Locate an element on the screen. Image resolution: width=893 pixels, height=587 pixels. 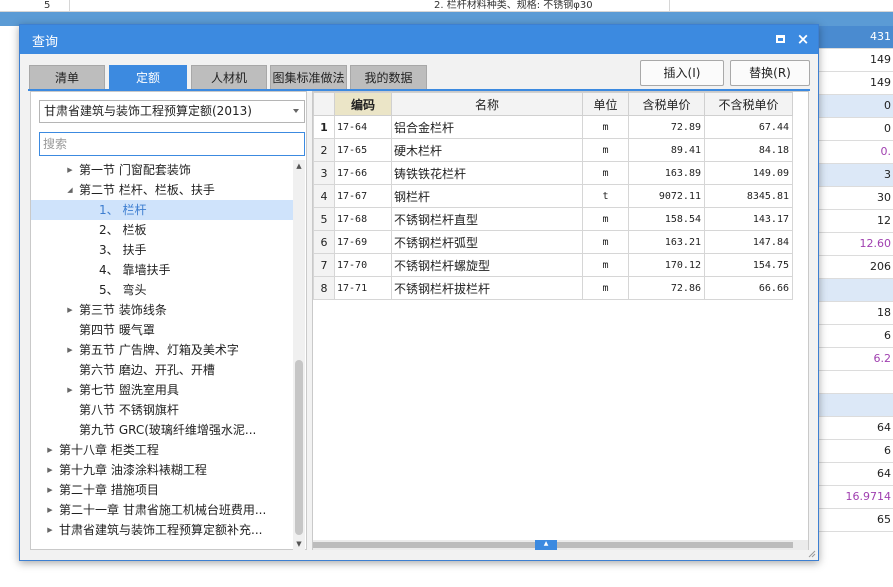
tree-section: ▶ 第五节 广告牌、灯箱及美术字 is located at coordinates (162, 350).